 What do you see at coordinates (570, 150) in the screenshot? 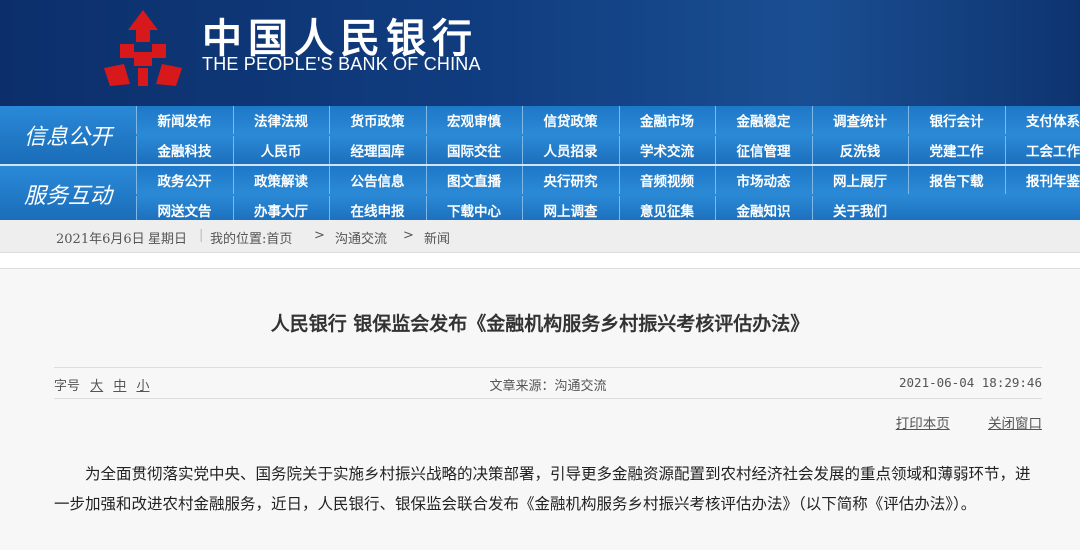
I see `nav-item-info-1-4: 人员招录` at bounding box center [570, 150].